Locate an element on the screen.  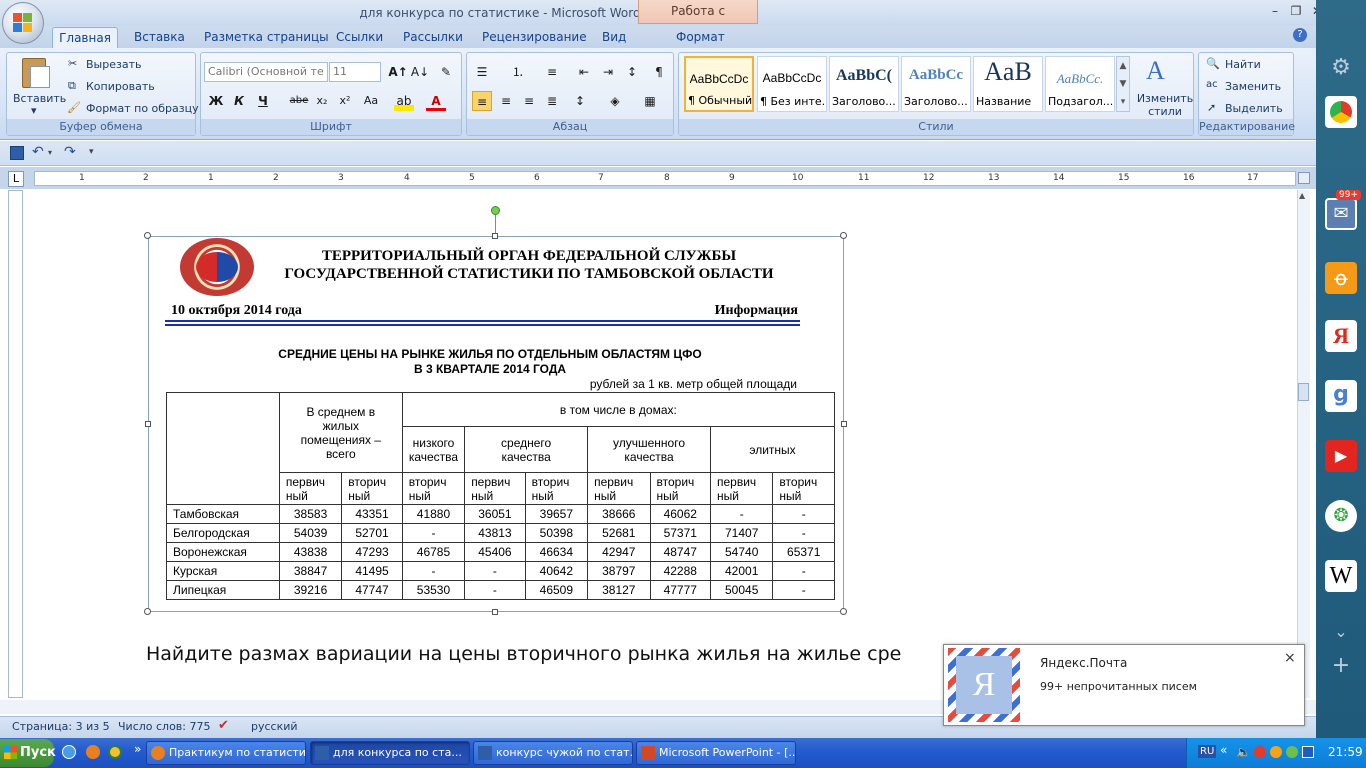
yandex-browser-icon is located at coordinates (1341, 112).